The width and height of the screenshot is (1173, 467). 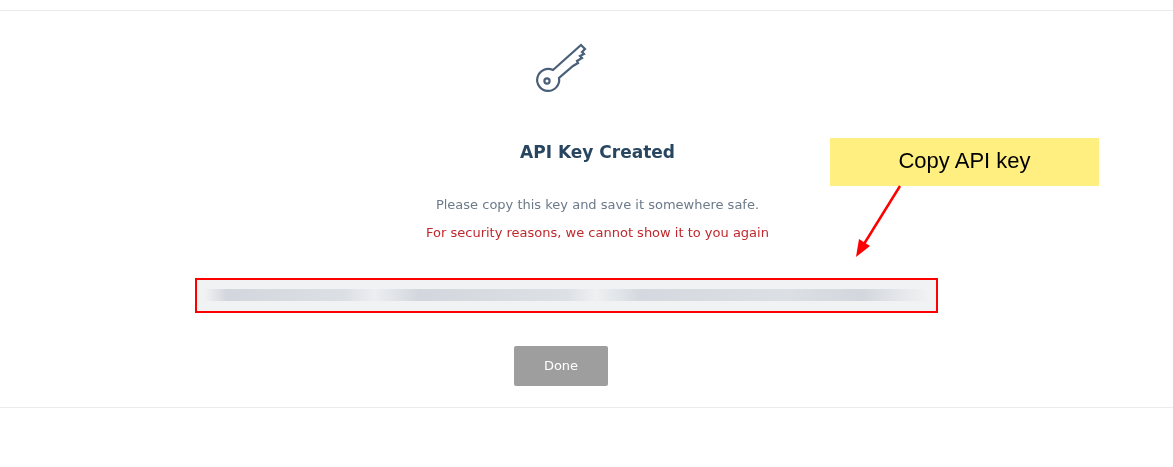 I want to click on annotation-callout: Copy API key, so click(x=964, y=162).